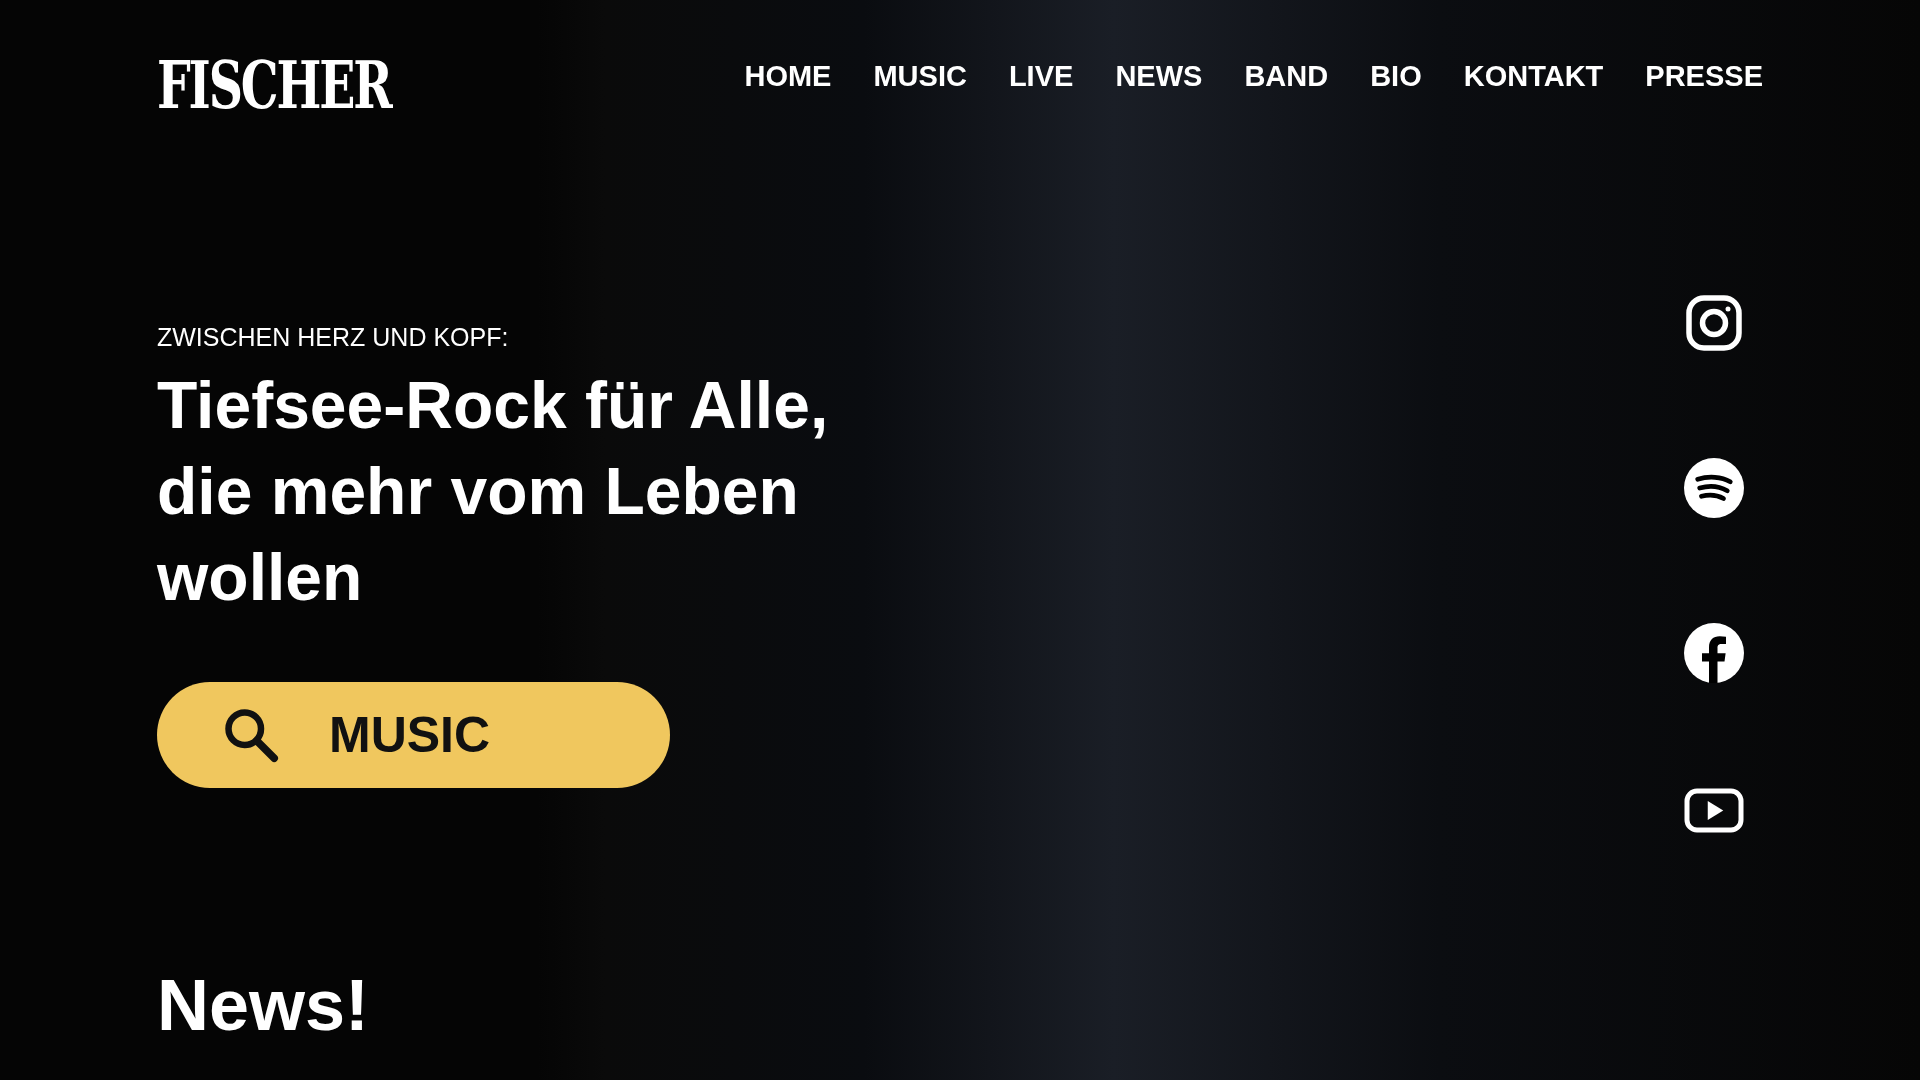  Describe the element at coordinates (1704, 76) in the screenshot. I see `nav-link: PRESSE` at that location.